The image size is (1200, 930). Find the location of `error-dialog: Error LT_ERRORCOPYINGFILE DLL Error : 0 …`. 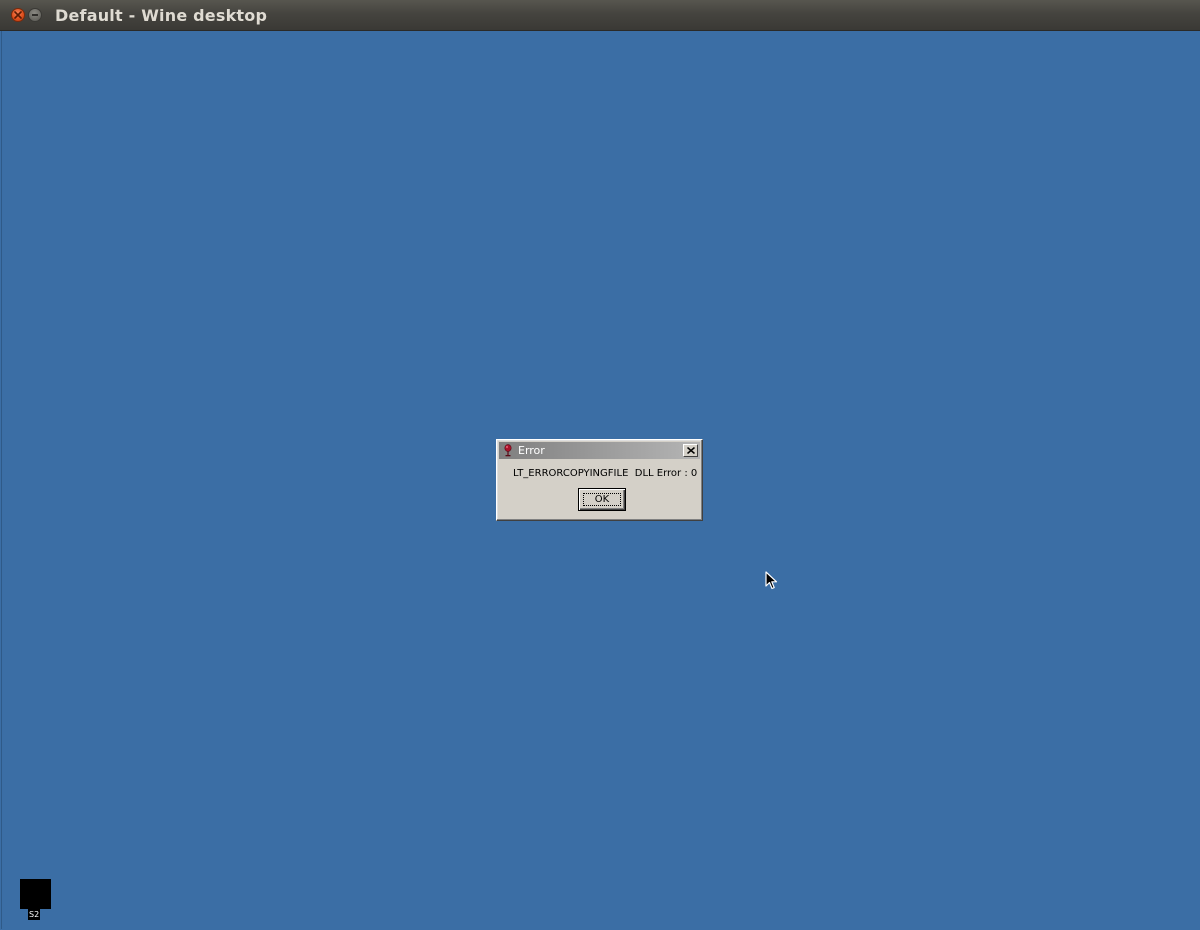

error-dialog: Error LT_ERRORCOPYINGFILE DLL Error : 0 … is located at coordinates (599, 480).